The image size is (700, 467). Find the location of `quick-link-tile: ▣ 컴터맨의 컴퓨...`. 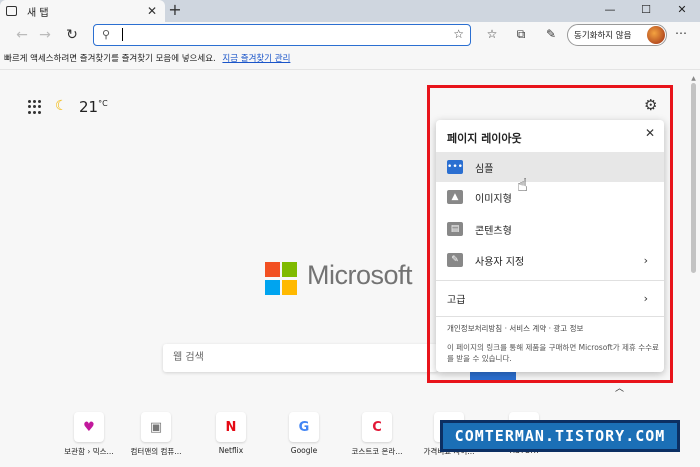

quick-link-tile: ▣ 컴터맨의 컴퓨... is located at coordinates (156, 434).